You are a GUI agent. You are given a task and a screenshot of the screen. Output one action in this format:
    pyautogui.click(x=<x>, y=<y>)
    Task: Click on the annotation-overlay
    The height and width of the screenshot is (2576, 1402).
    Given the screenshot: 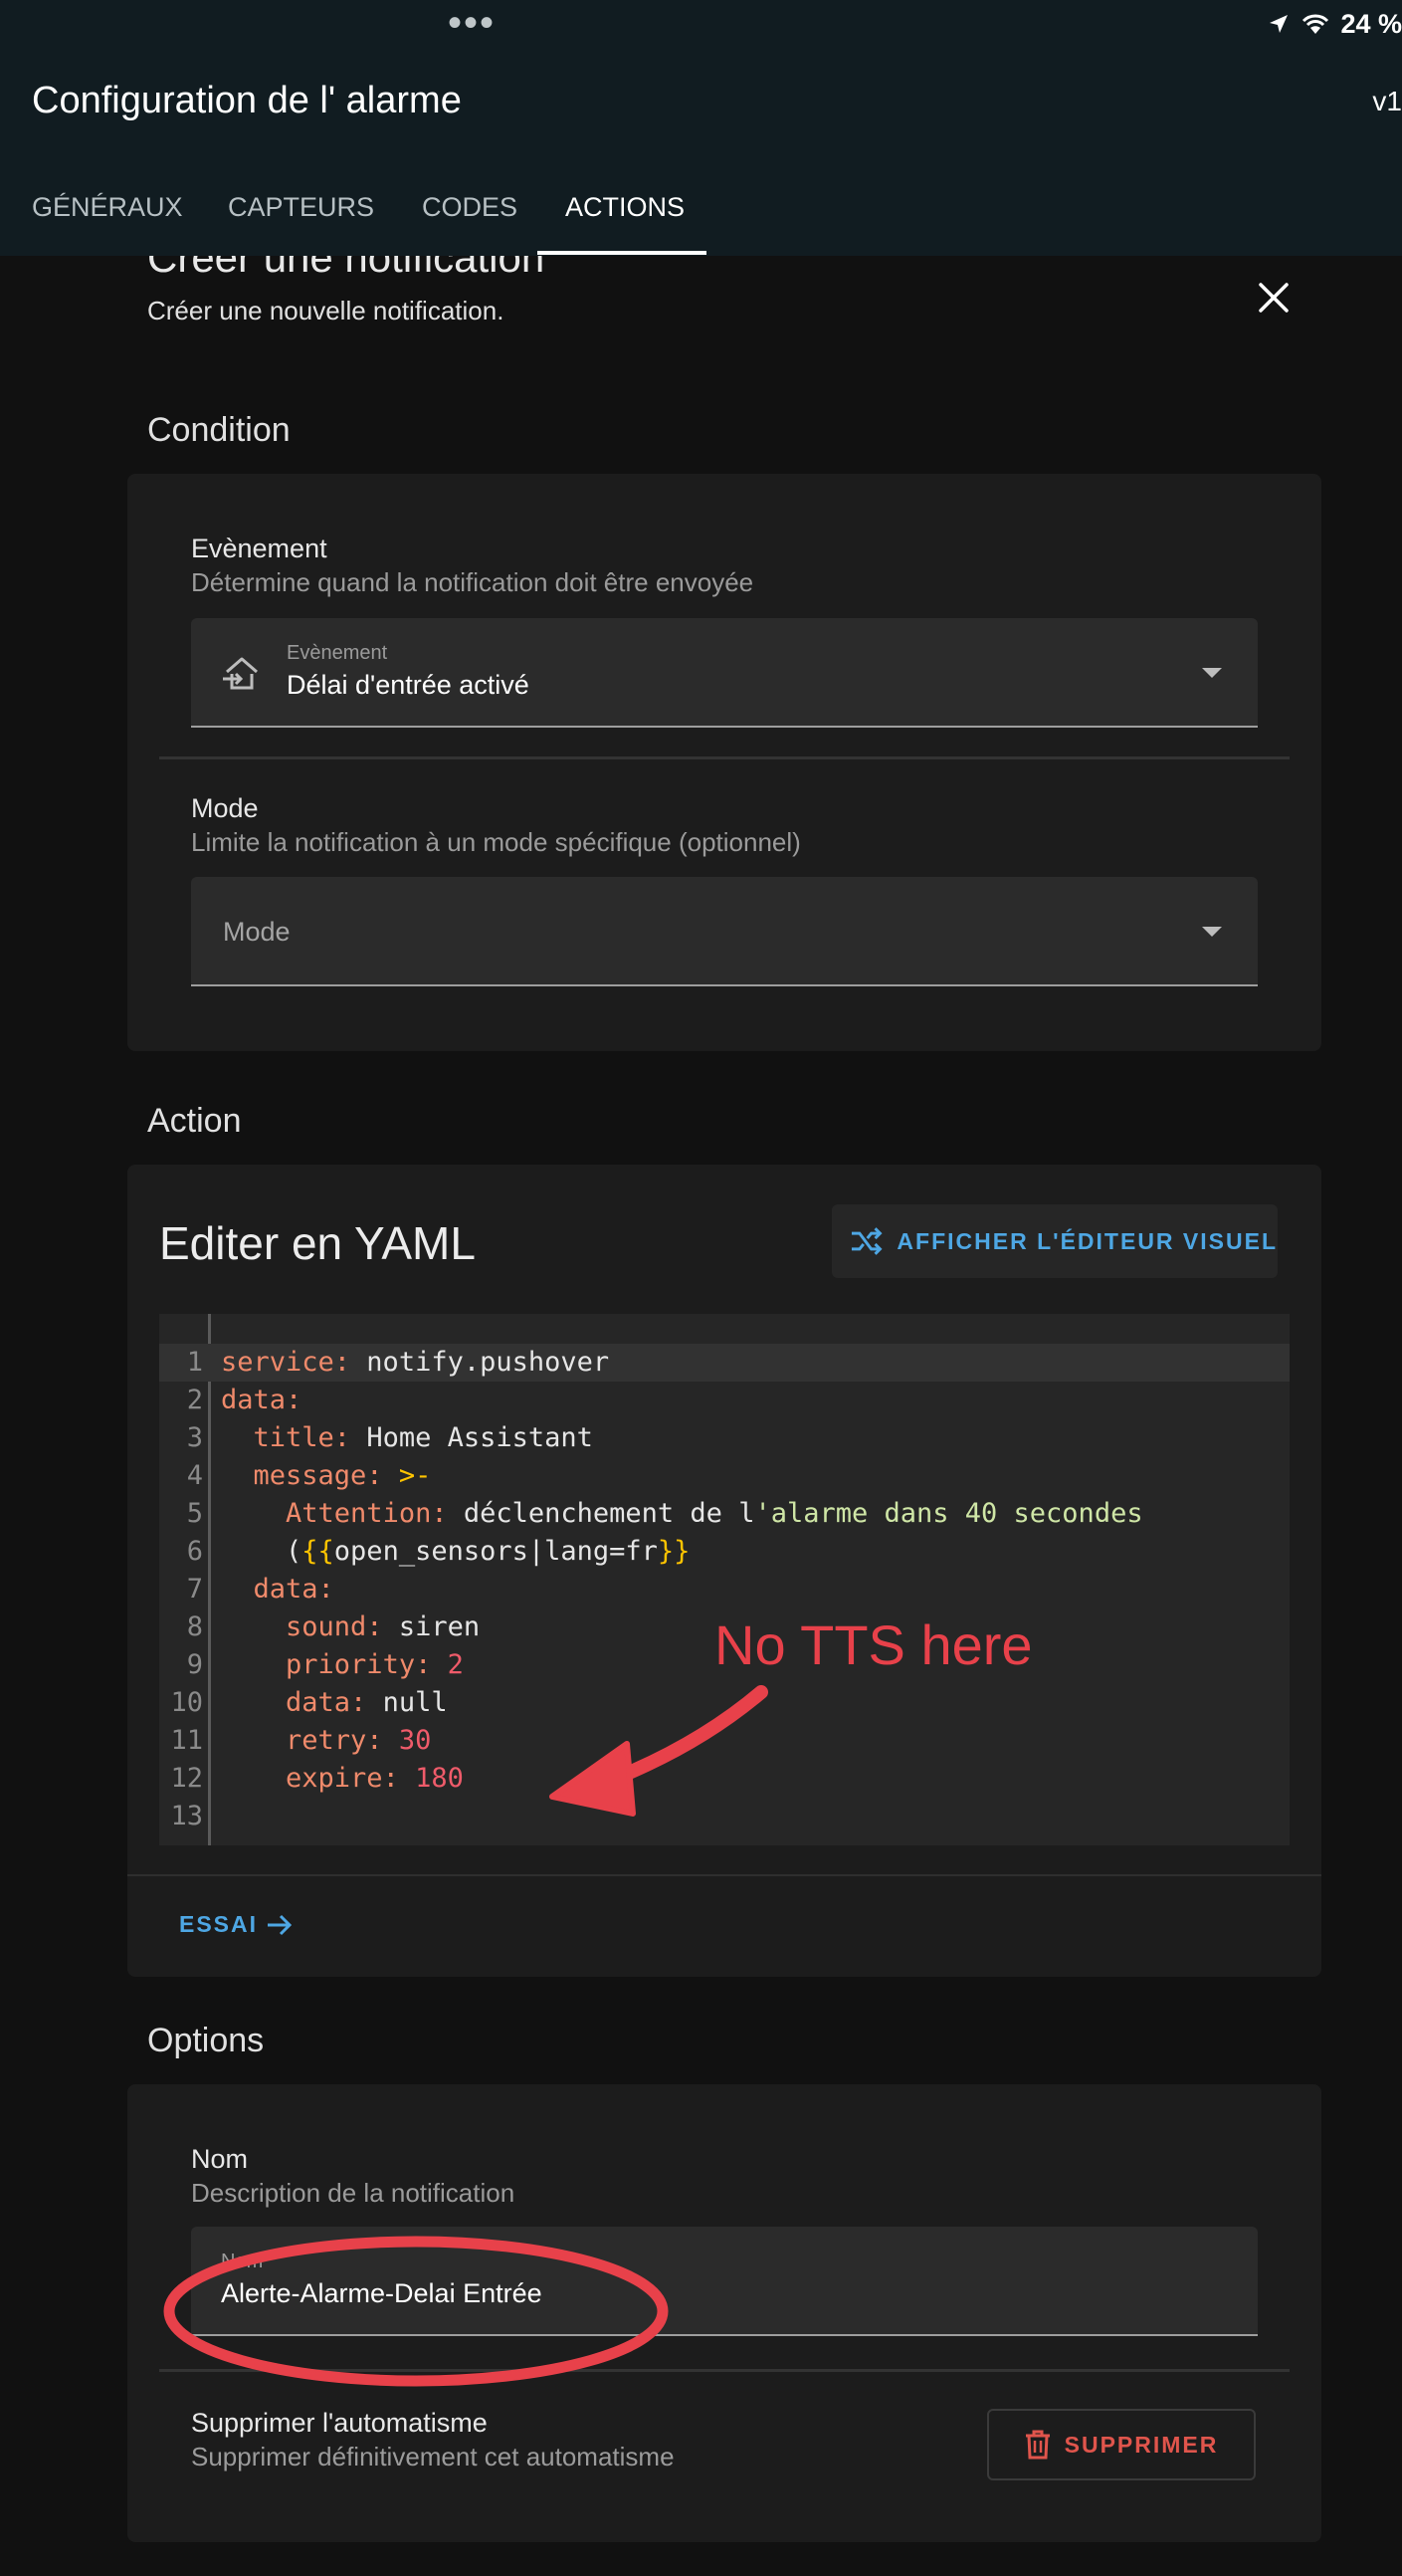 What is the action you would take?
    pyautogui.click(x=465, y=2036)
    